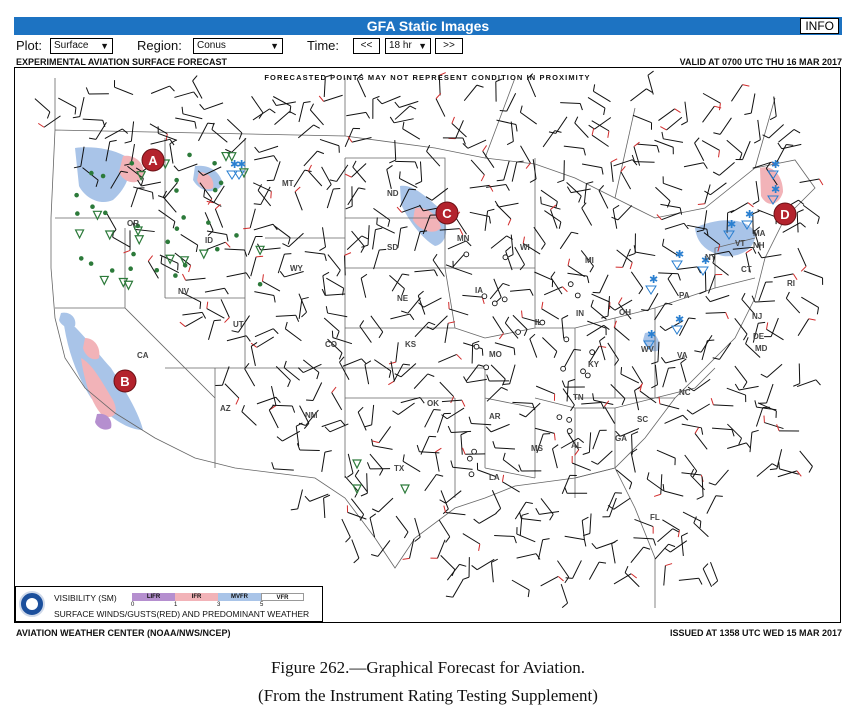  I want to click on state-label-ms: MS, so click(537, 448).